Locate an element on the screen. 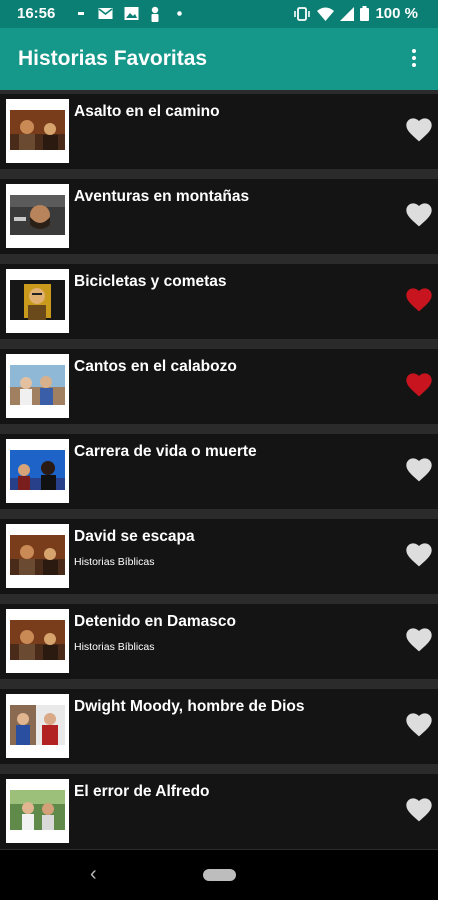  status-bar: 16:56 100 % is located at coordinates (219, 14).